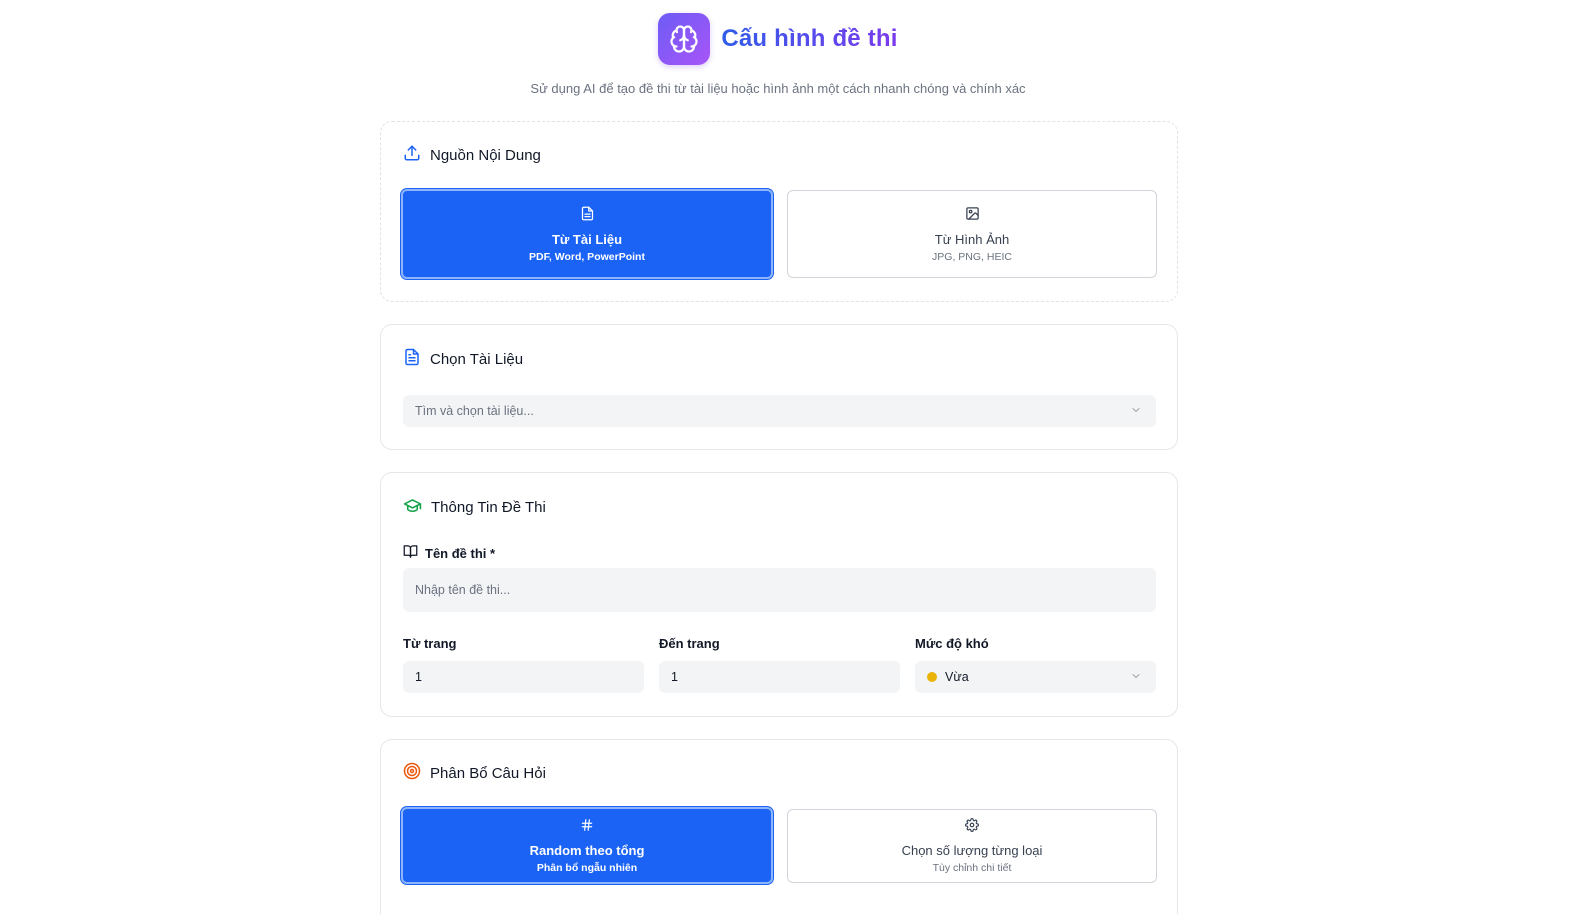 This screenshot has width=1588, height=914. Describe the element at coordinates (587, 827) in the screenshot. I see `hash-icon` at that location.